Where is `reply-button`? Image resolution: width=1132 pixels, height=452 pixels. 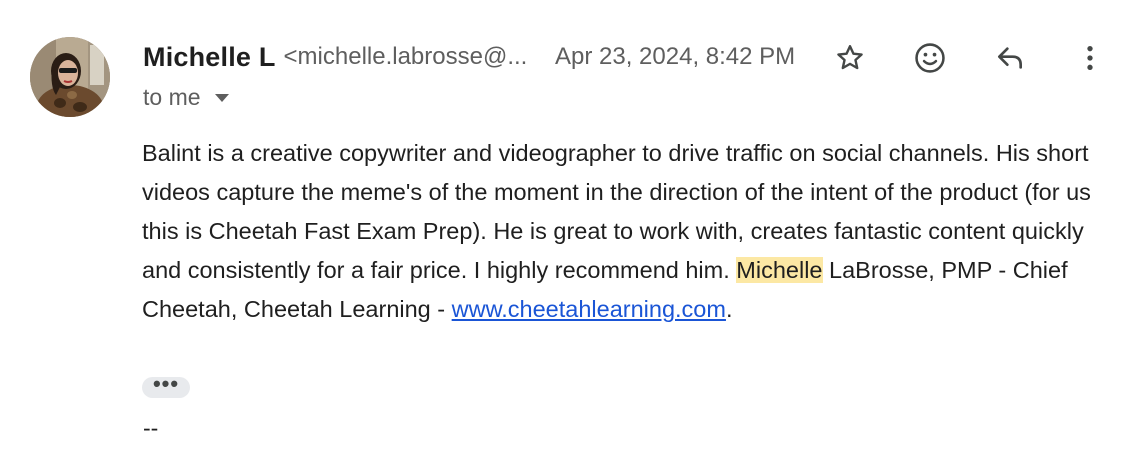 reply-button is located at coordinates (1010, 58).